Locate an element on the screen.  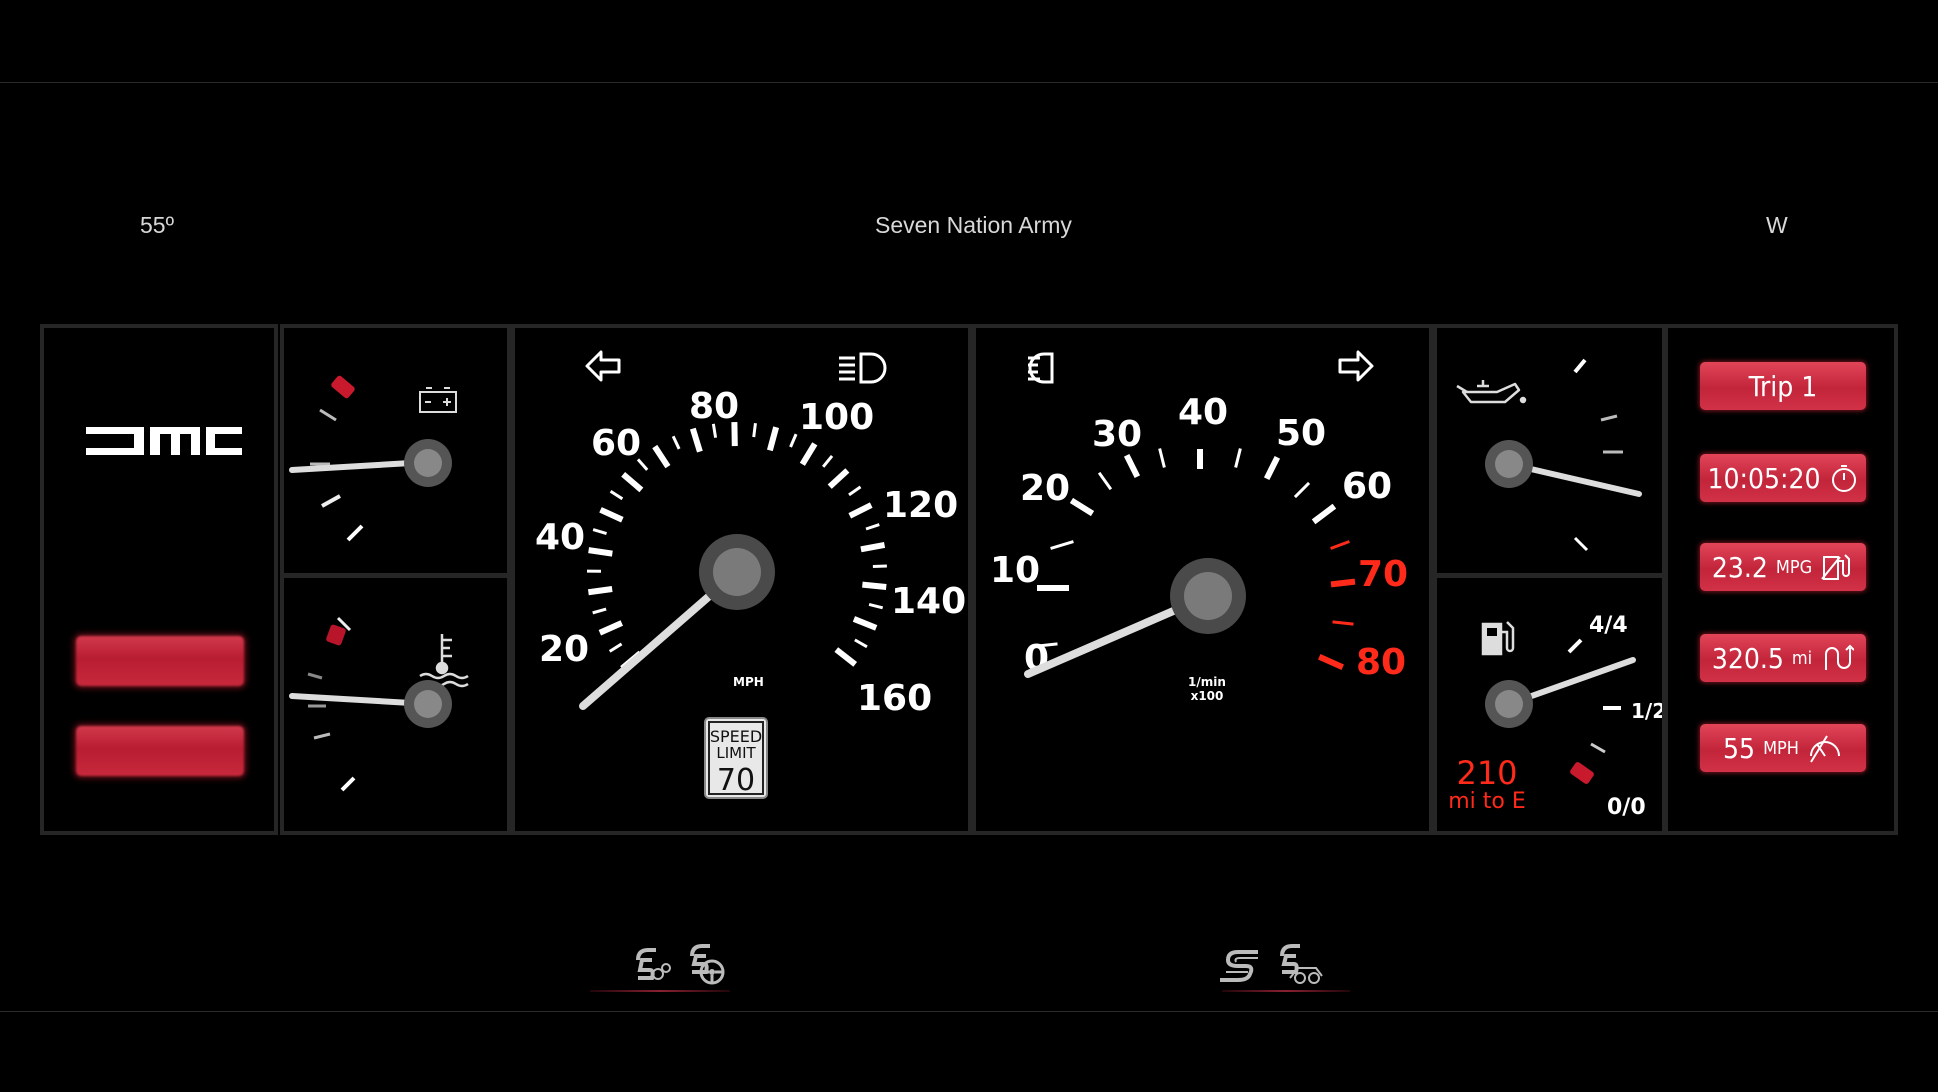
fuel-warning-marker is located at coordinates (1582, 773).